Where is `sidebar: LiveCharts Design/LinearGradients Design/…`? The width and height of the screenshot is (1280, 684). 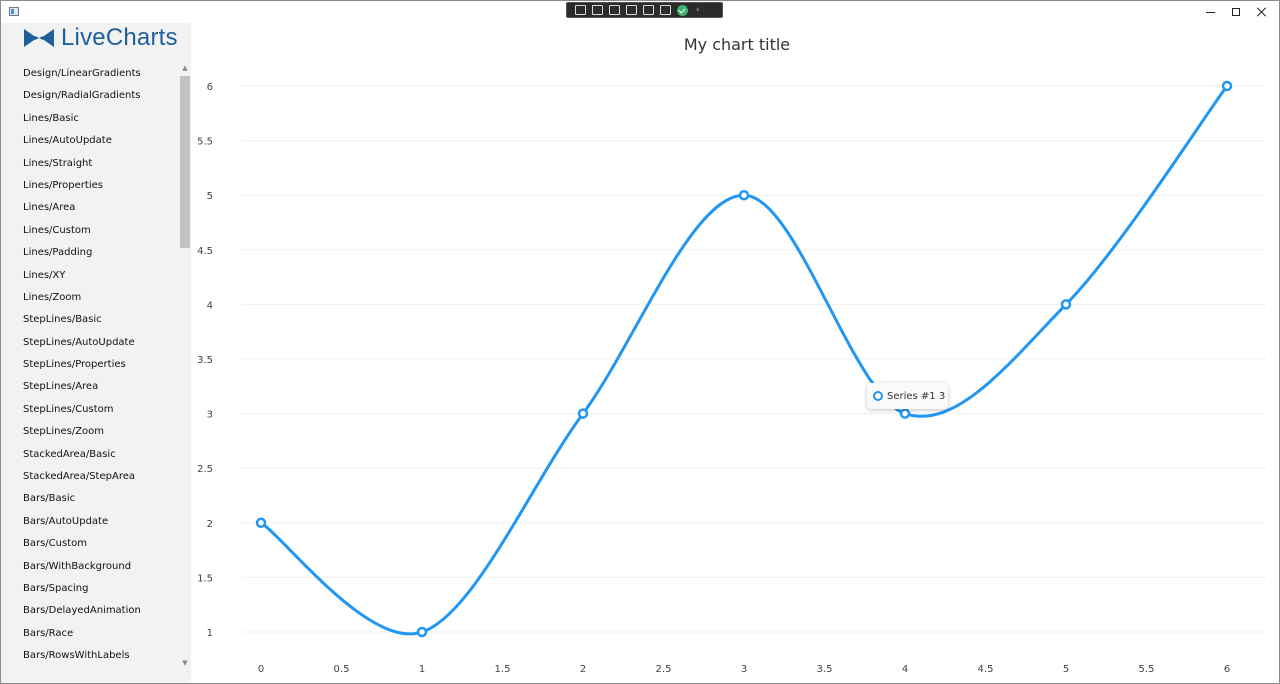 sidebar: LiveCharts Design/LinearGradients Design/… is located at coordinates (96, 353).